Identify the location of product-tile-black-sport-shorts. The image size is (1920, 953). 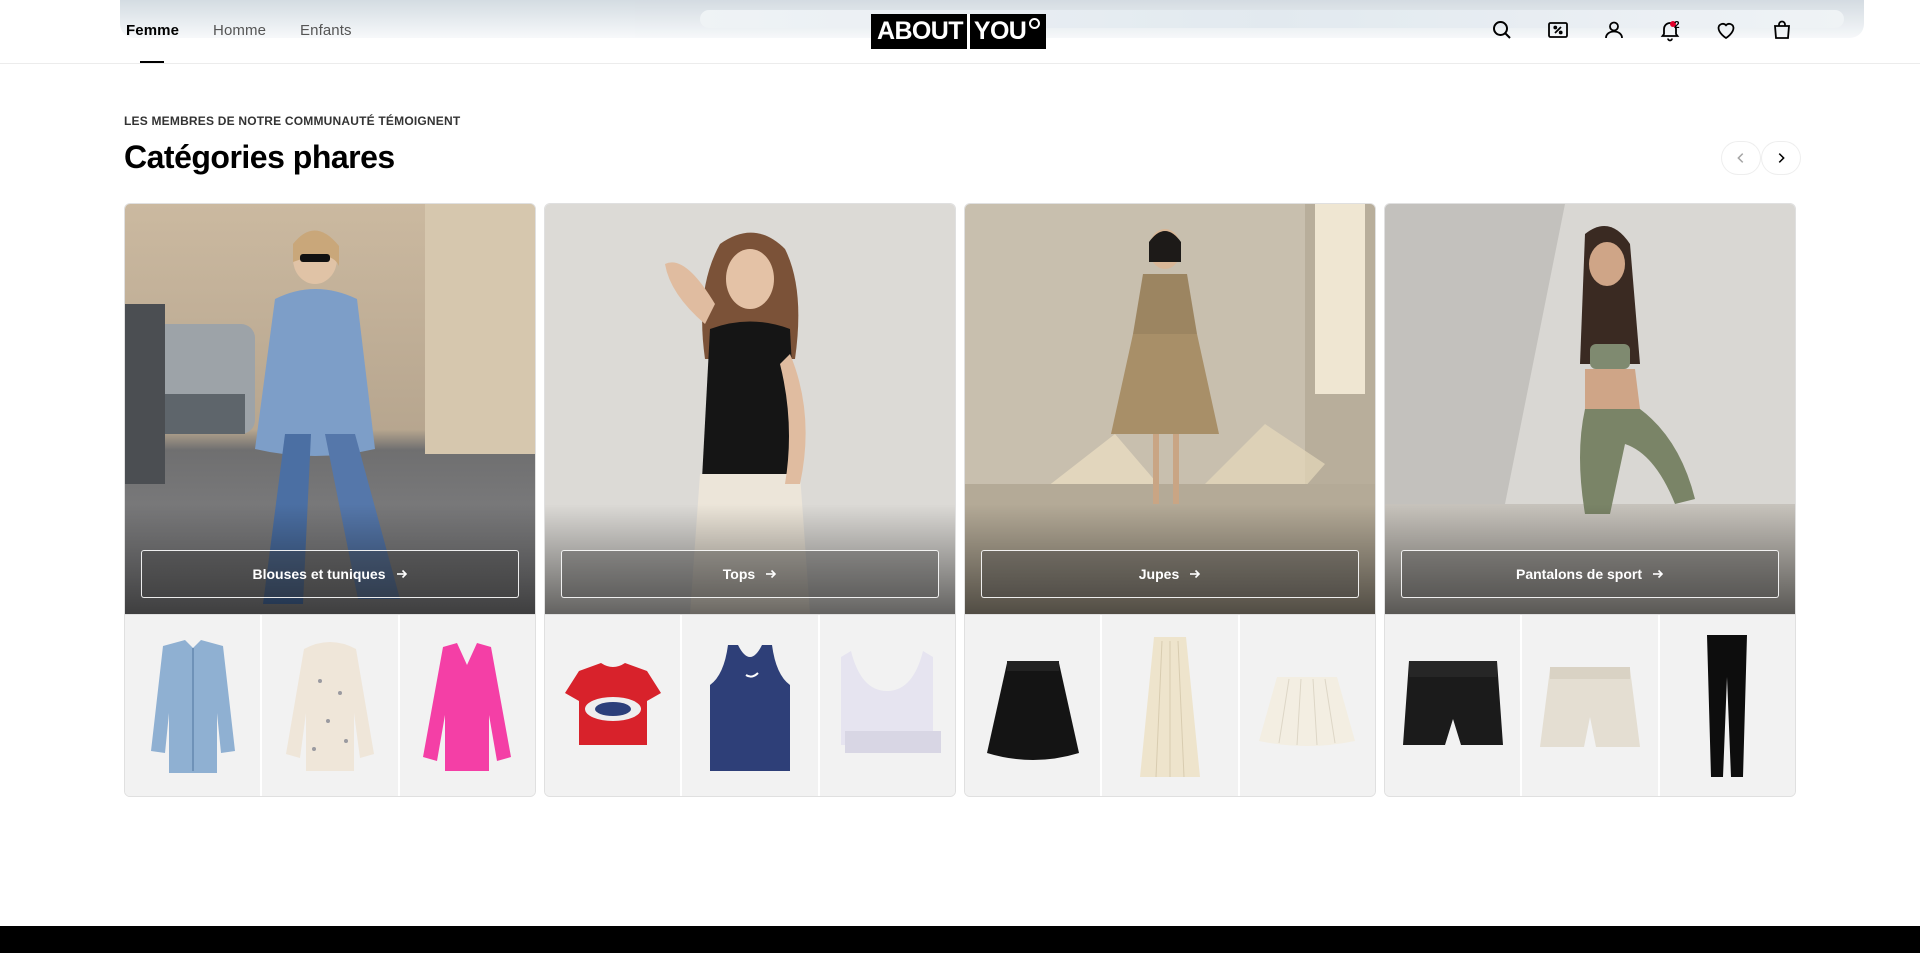
(1454, 705).